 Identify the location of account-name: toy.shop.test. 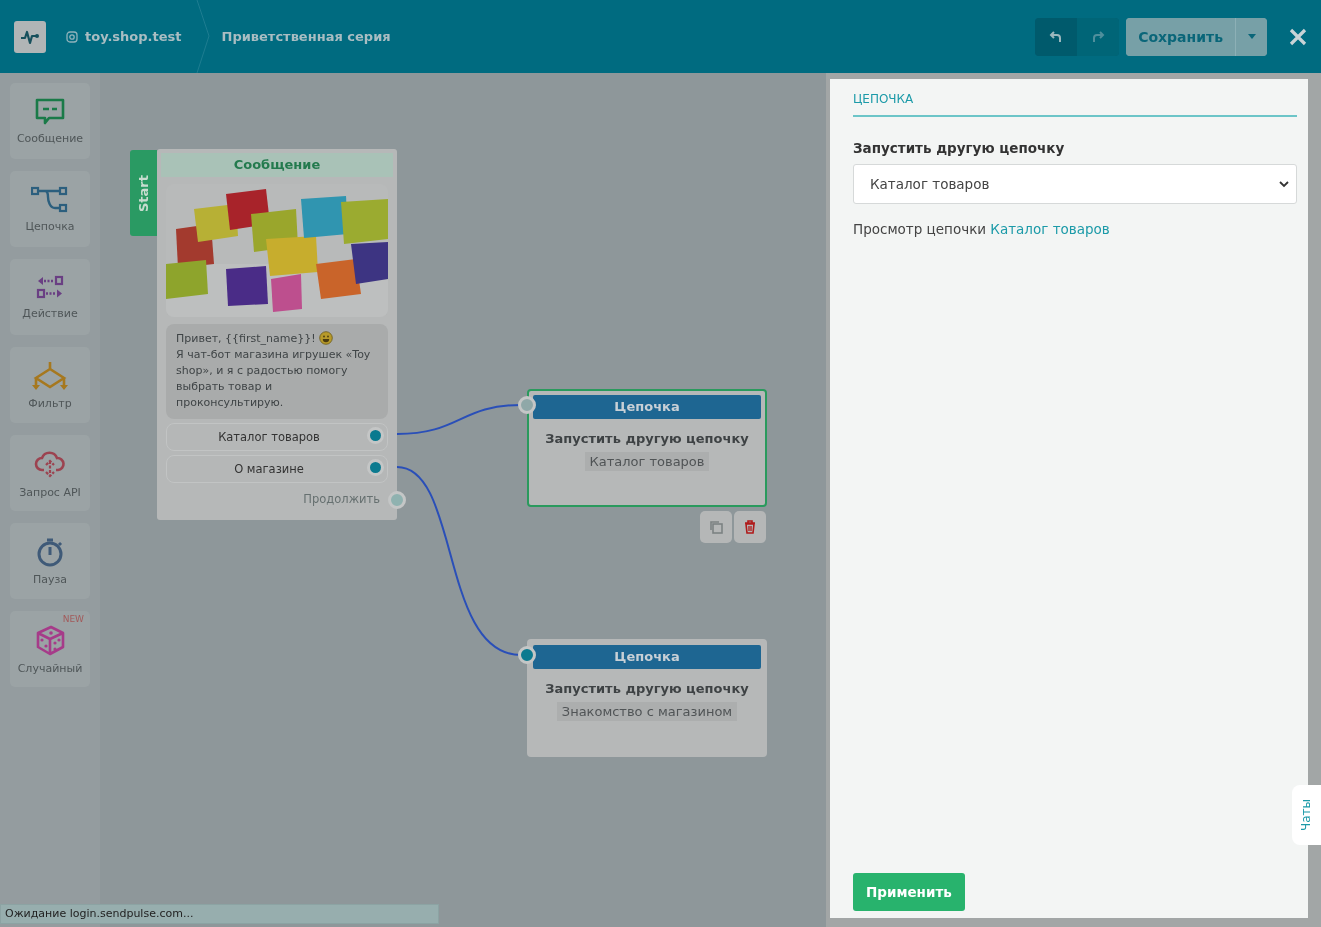
(133, 36).